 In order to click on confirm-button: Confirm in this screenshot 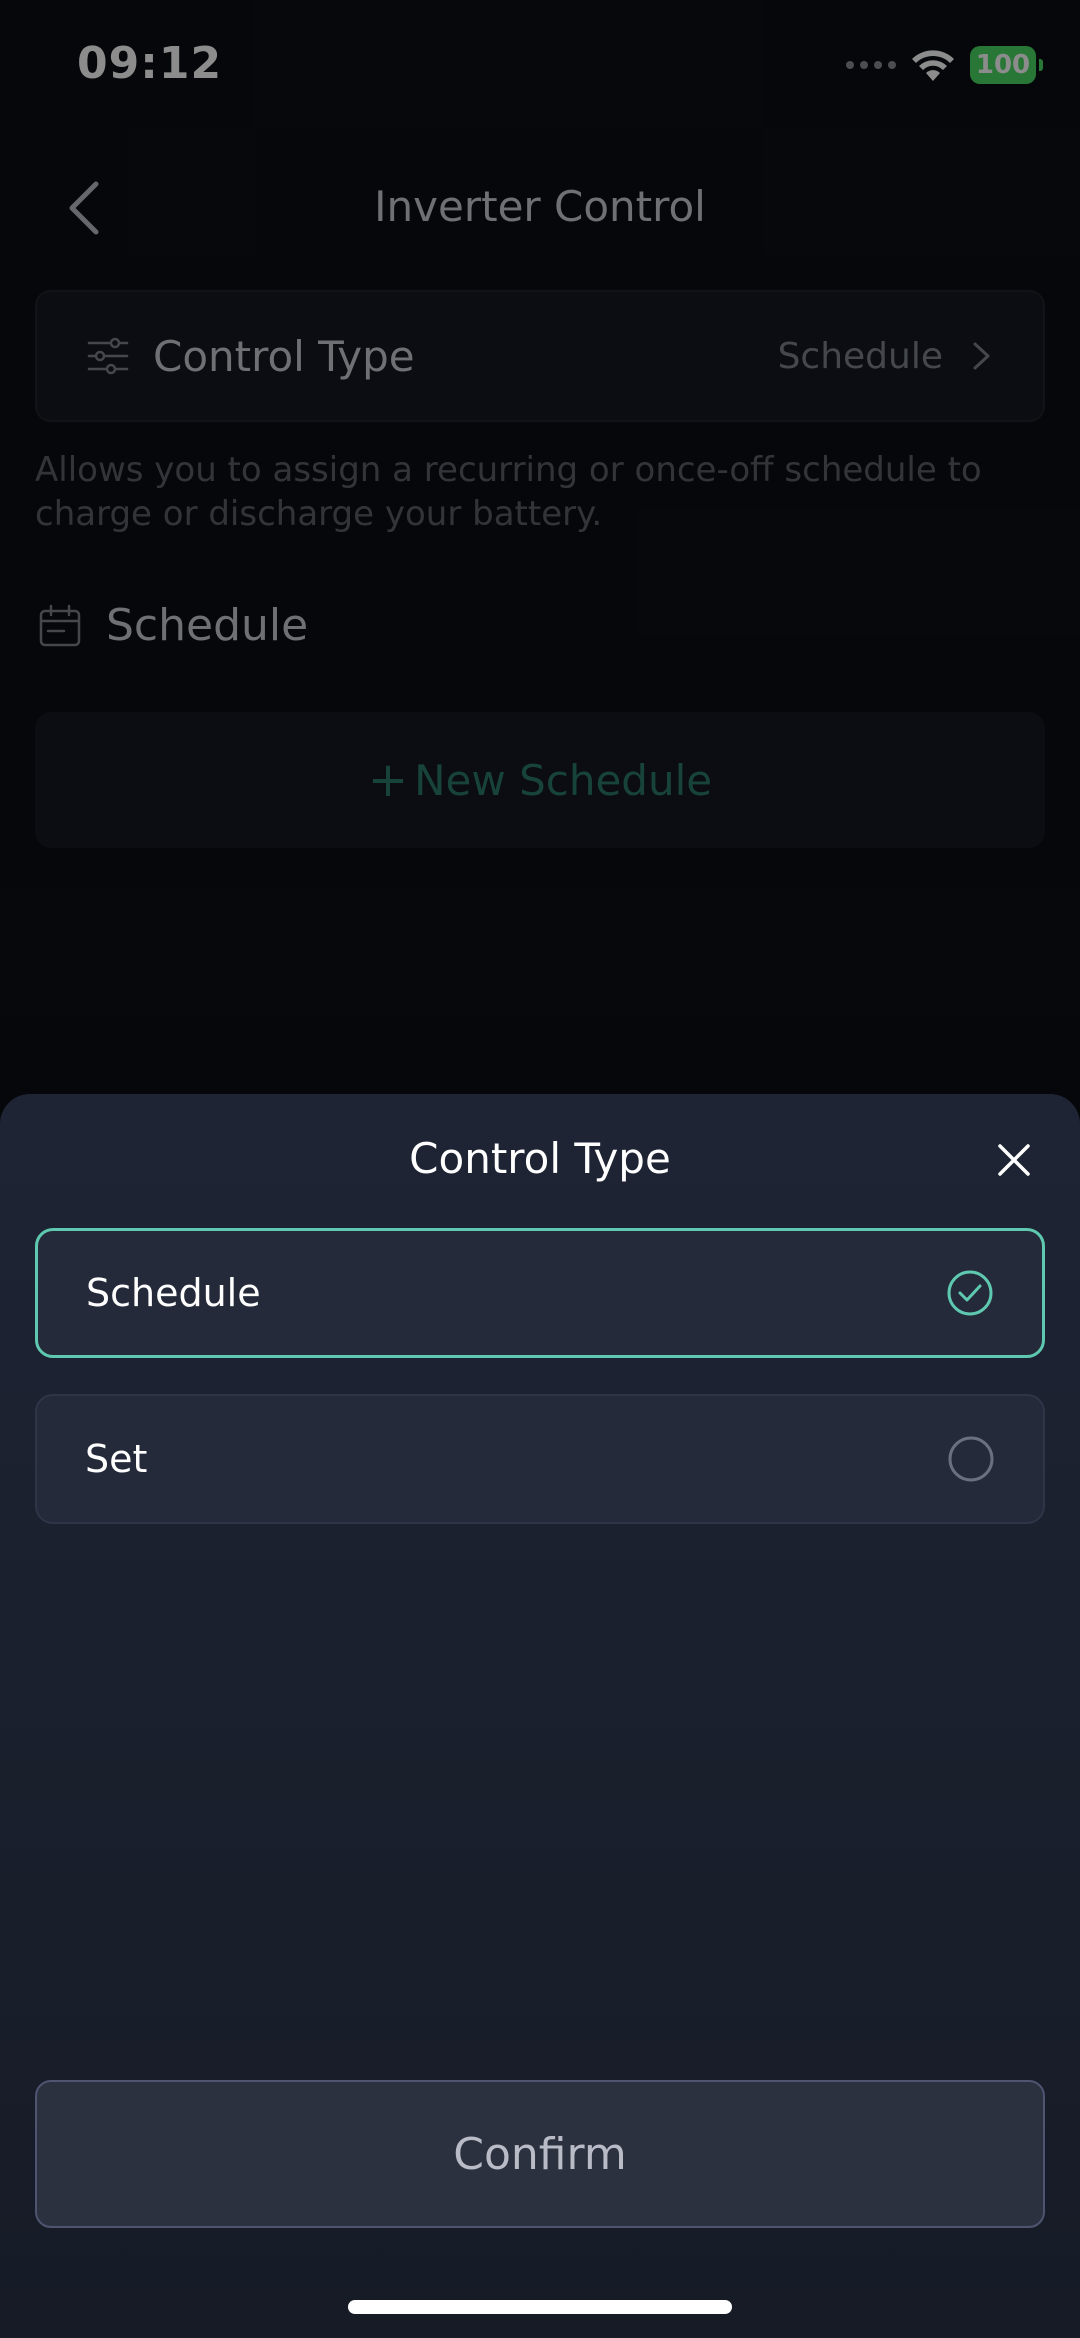, I will do `click(540, 2154)`.